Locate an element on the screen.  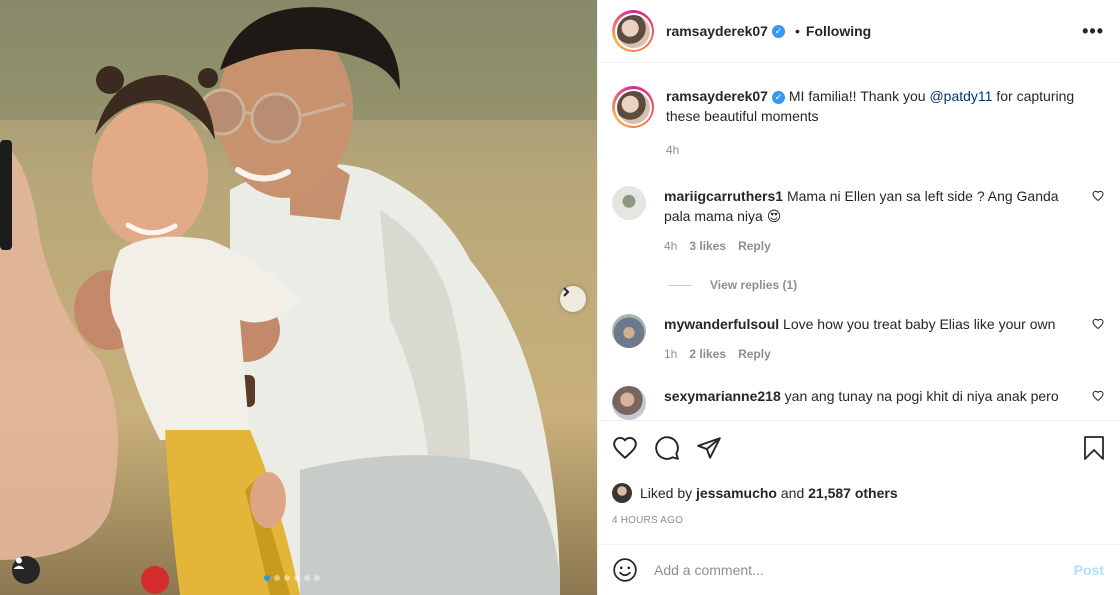
emoji-smiley-icon is located at coordinates (625, 570).